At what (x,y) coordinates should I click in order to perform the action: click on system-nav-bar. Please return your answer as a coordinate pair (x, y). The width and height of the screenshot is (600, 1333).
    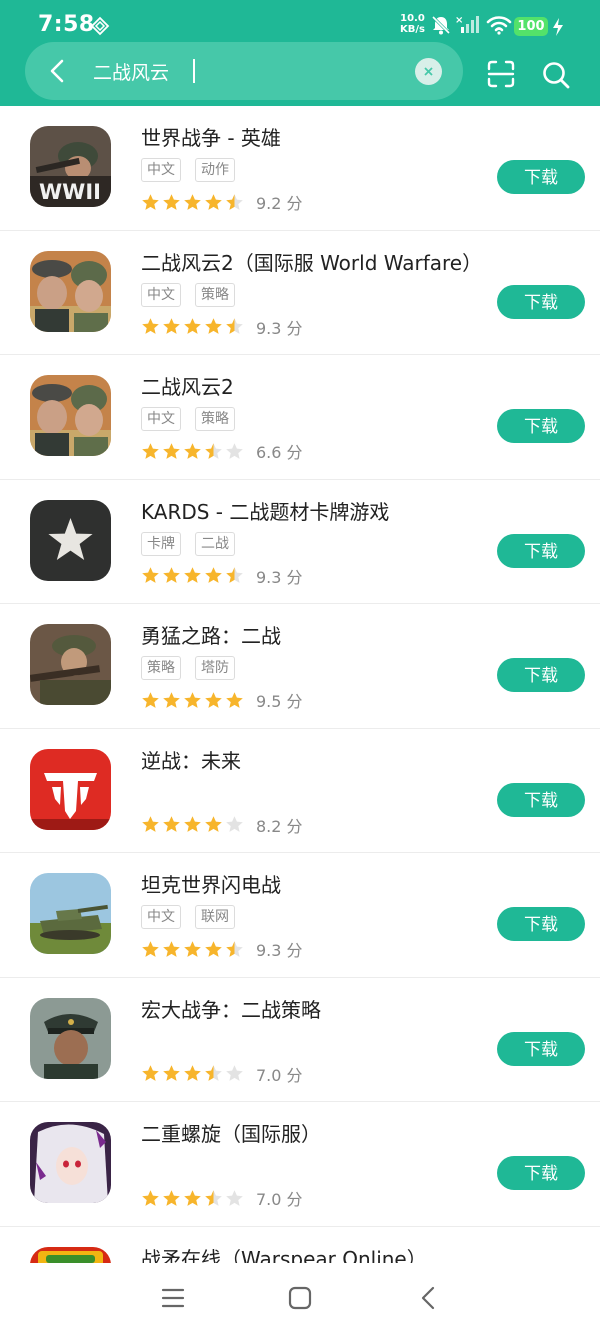
    Looking at the image, I should click on (300, 1298).